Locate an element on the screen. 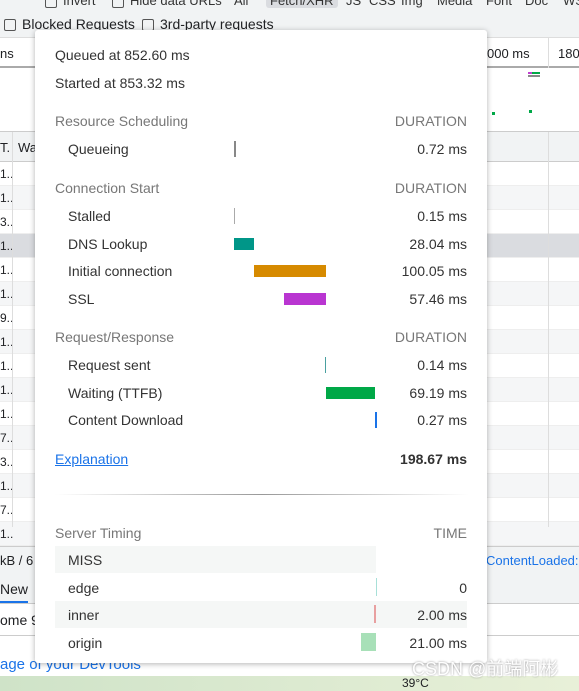 The height and width of the screenshot is (691, 579). timing-value: 0.14 ms is located at coordinates (442, 365).